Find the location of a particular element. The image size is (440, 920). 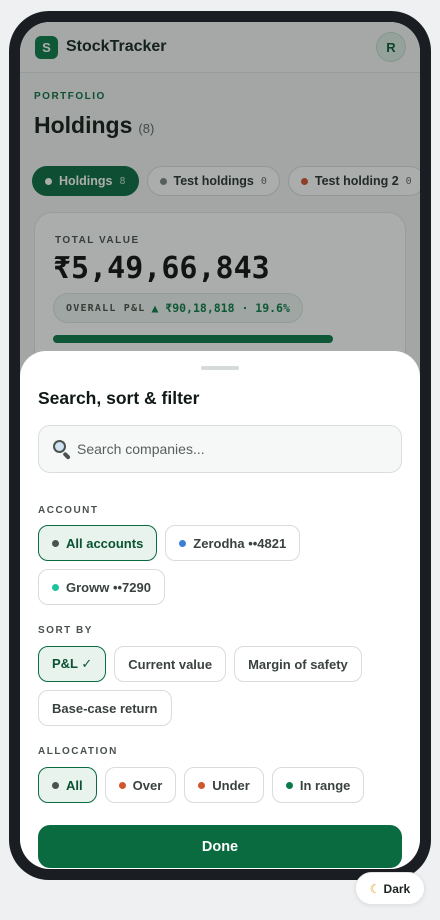

account-chip-groww: Groww ••7290 is located at coordinates (101, 587).